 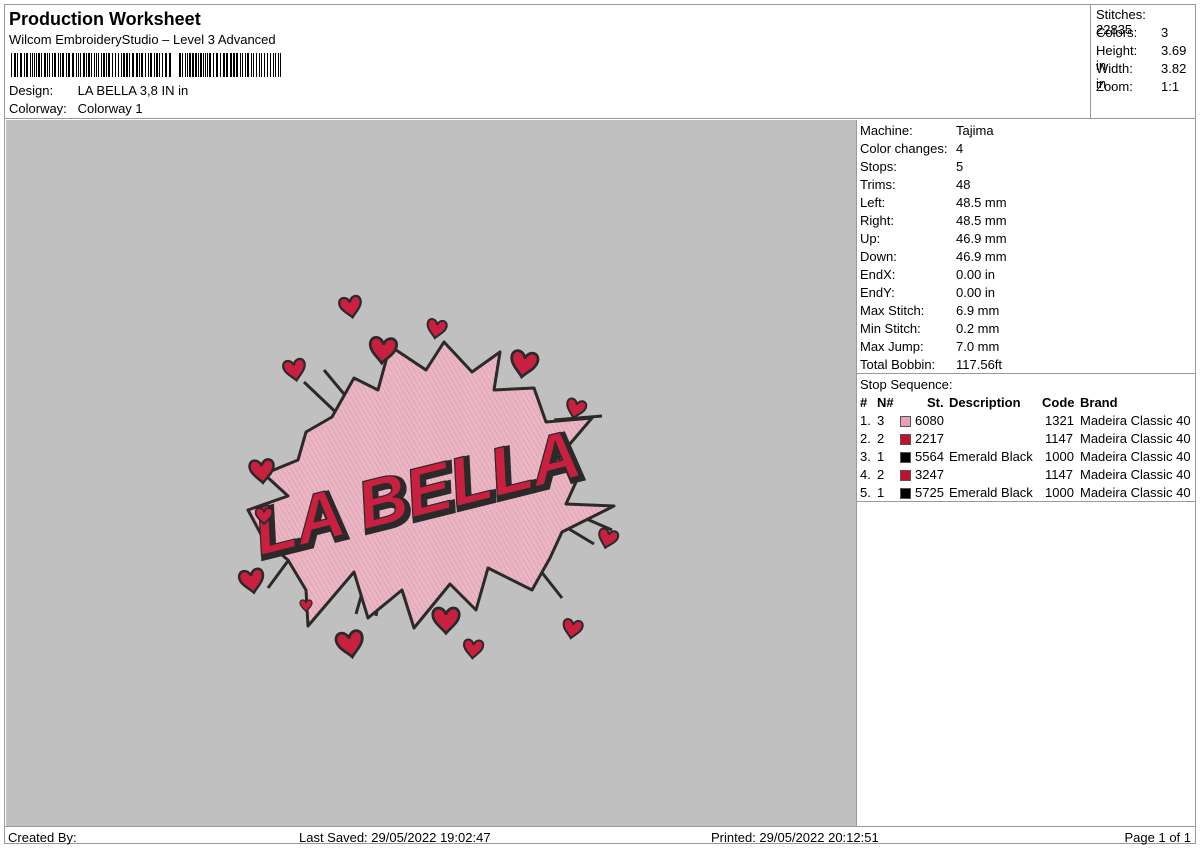 What do you see at coordinates (885, 402) in the screenshot?
I see `col-needle: N#` at bounding box center [885, 402].